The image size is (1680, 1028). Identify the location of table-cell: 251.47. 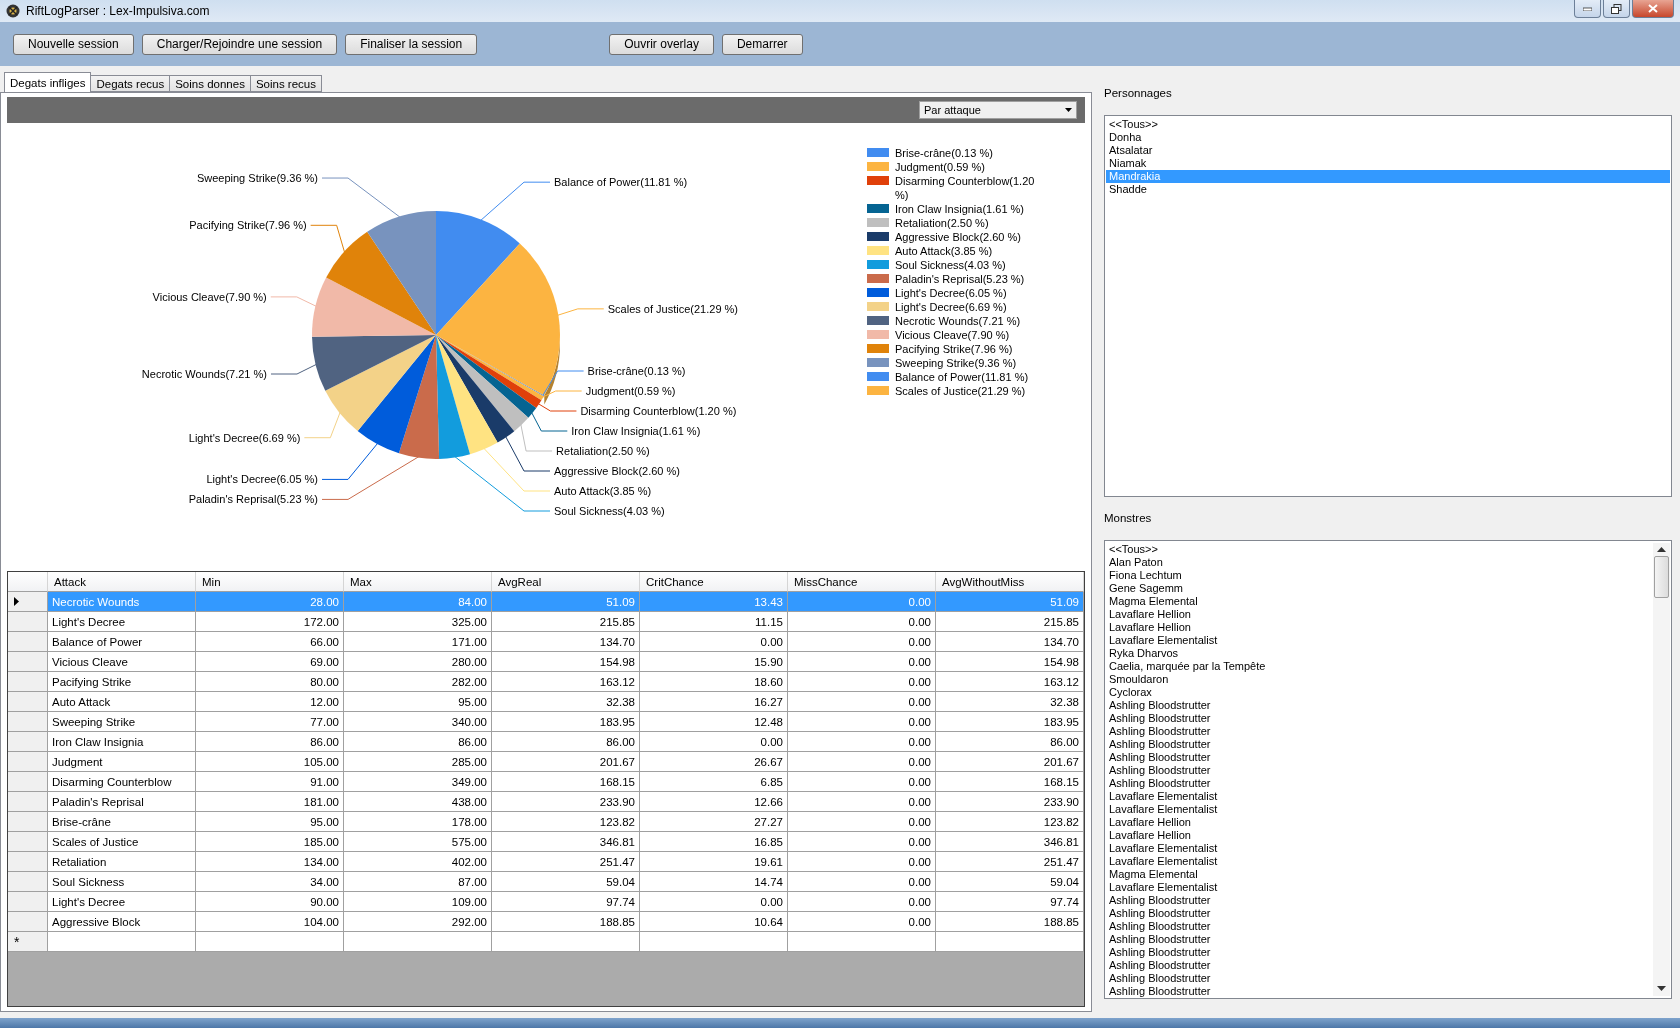
(1010, 862).